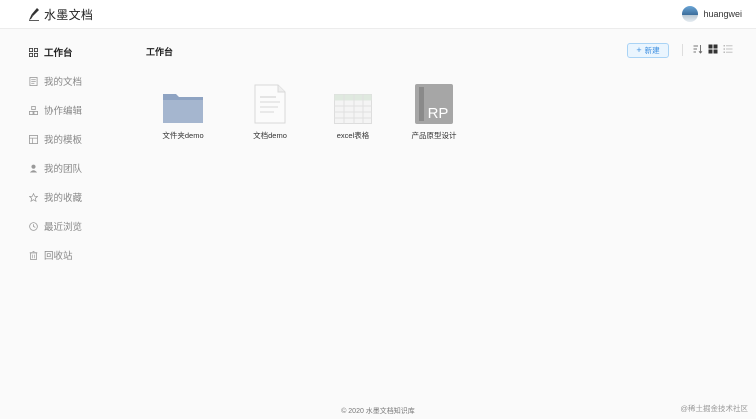 The image size is (756, 419). What do you see at coordinates (728, 49) in the screenshot?
I see `list-view-icon` at bounding box center [728, 49].